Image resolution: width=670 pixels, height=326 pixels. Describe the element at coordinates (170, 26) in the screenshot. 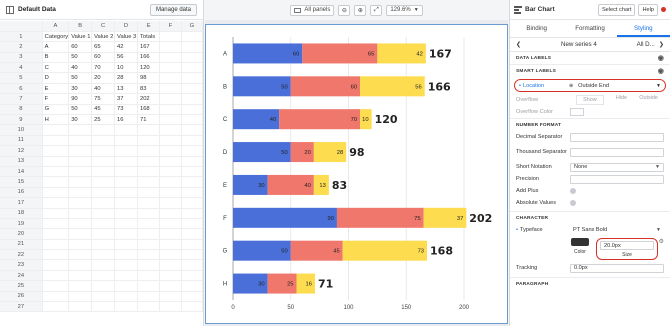

I see `column-header: F` at that location.